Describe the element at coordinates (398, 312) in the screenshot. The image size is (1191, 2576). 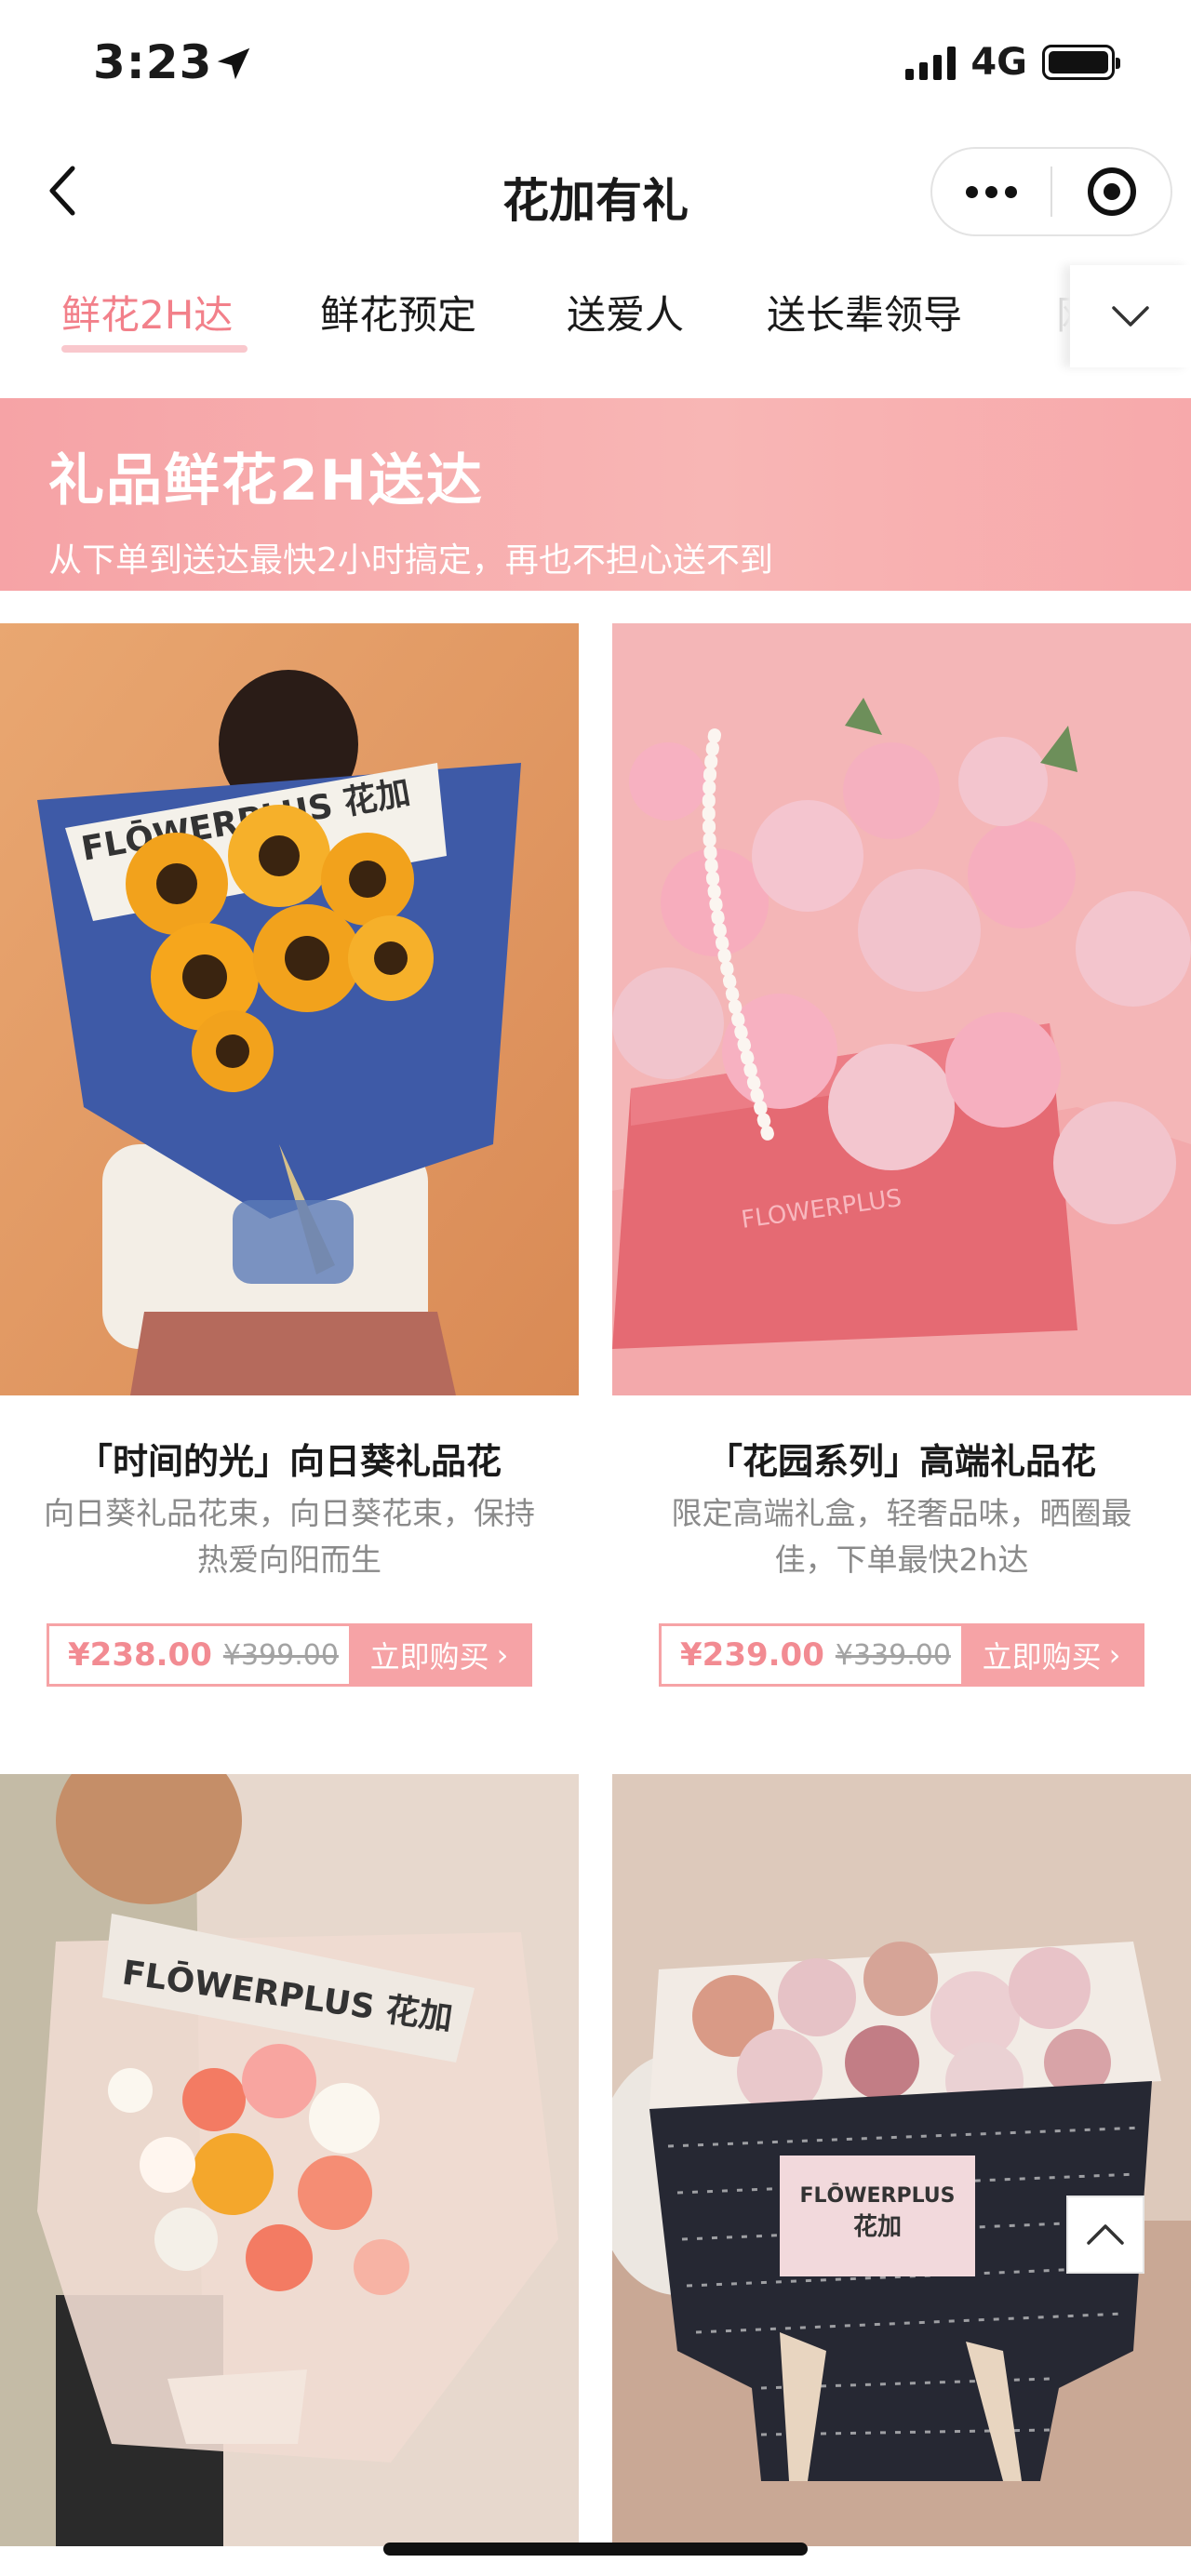
I see `tab-preorder: 鲜花预定` at that location.